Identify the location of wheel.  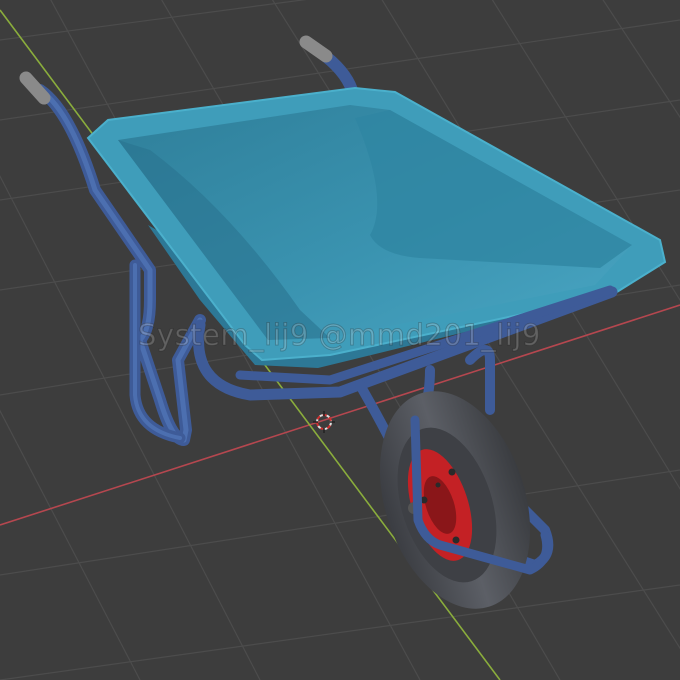
(455, 500).